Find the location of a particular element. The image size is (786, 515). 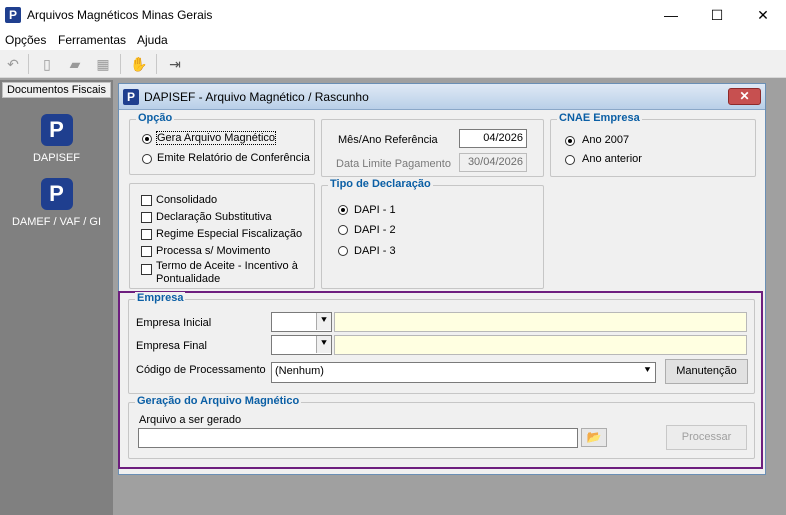

app-titlebar: P Arquivos Magnéticos Minas Gerais — ☐ ✕ is located at coordinates (393, 15).